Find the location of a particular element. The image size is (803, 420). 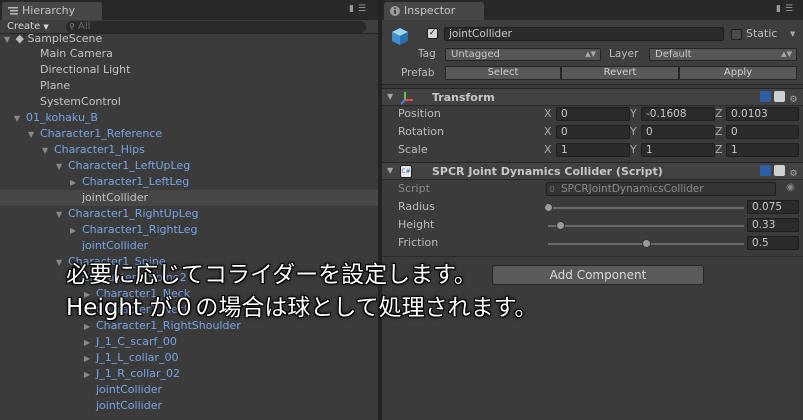

position-z-label: Z is located at coordinates (719, 113).